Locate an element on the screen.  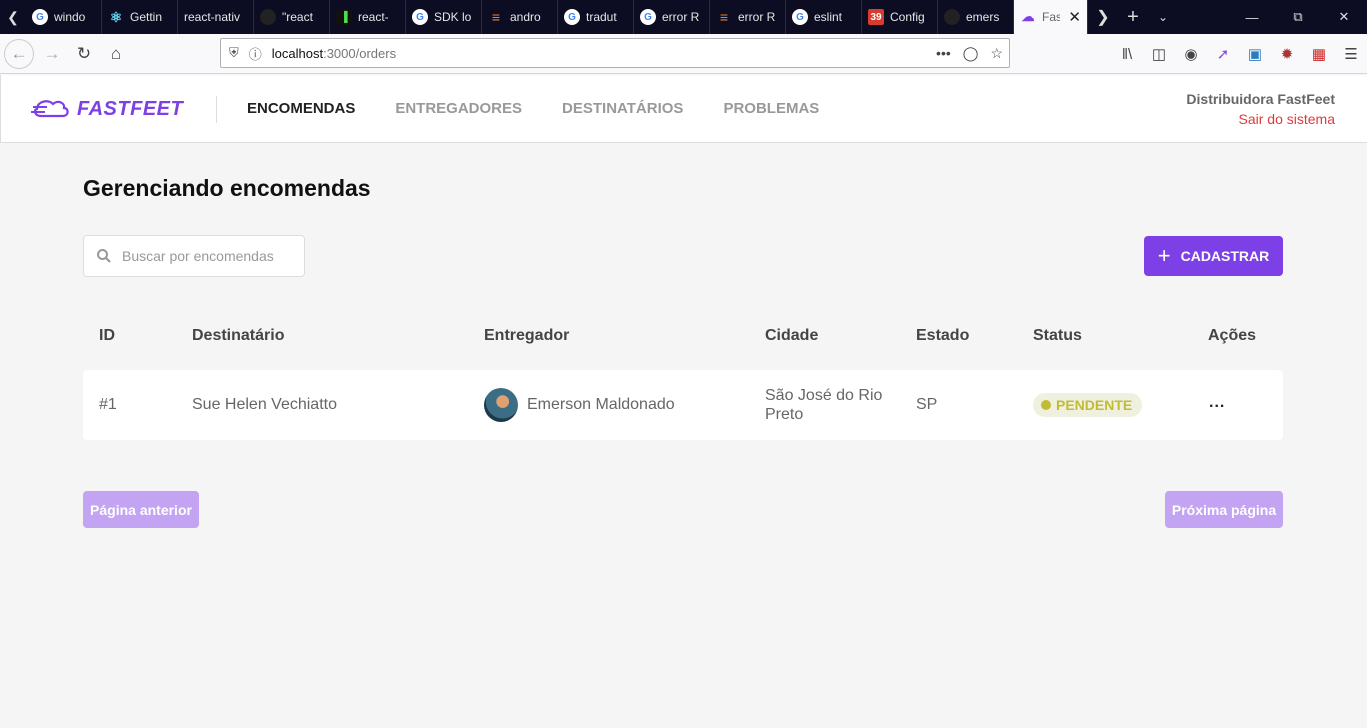
status-badge: PENDENTE is located at coordinates (1088, 405).